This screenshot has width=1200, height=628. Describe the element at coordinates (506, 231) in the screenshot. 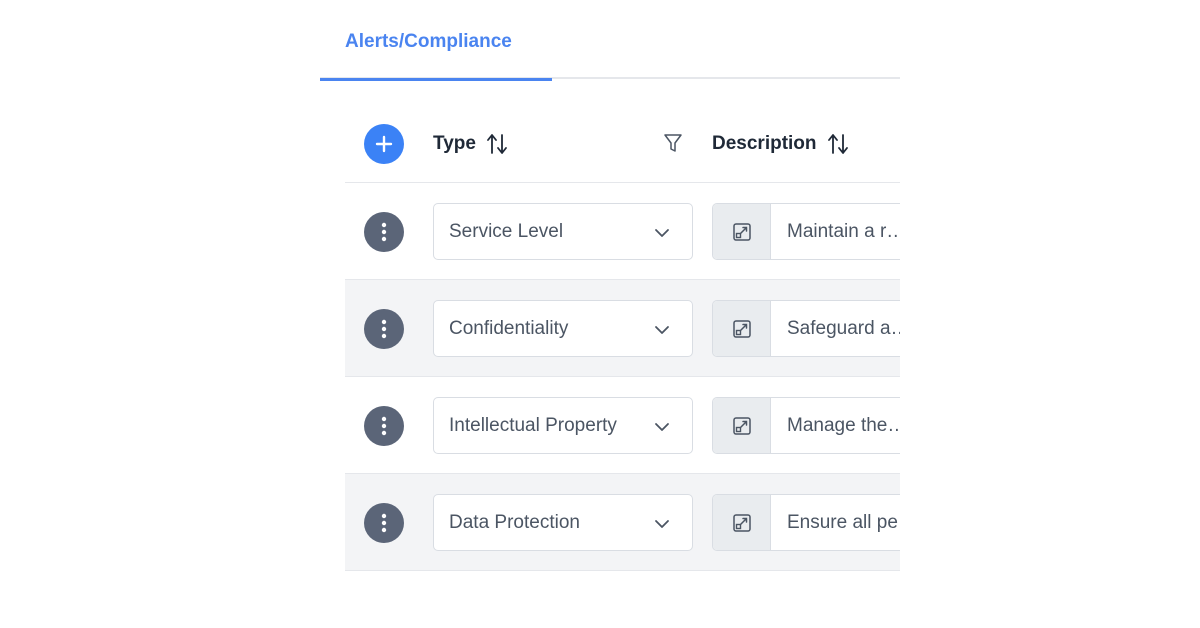

I see `type-select-value: Service Level` at that location.